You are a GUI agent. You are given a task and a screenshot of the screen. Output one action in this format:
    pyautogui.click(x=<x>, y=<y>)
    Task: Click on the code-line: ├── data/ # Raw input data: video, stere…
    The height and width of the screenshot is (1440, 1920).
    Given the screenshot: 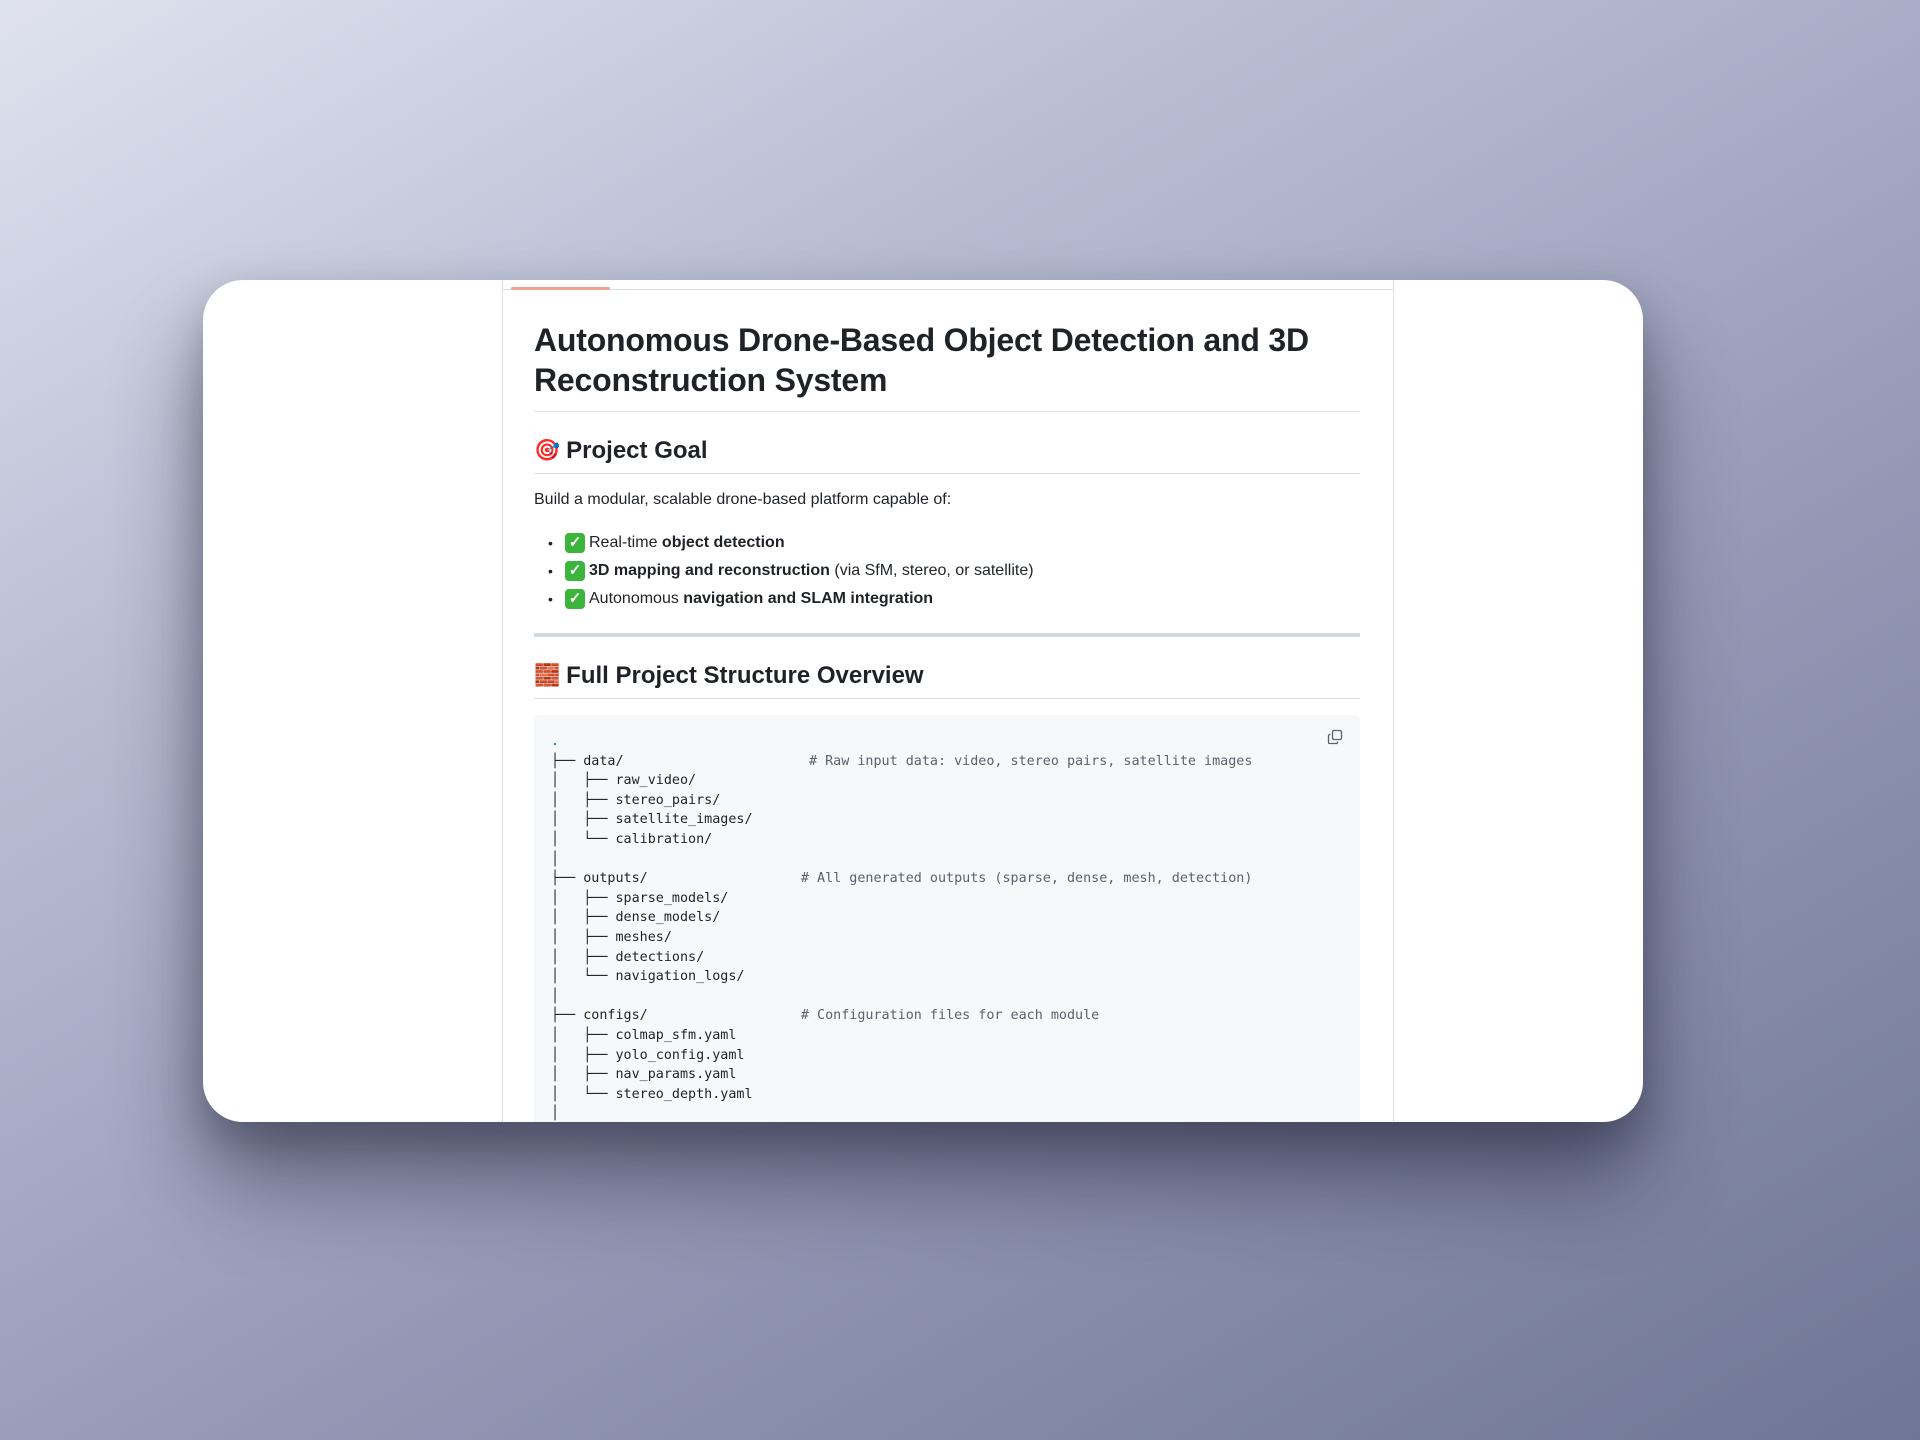 What is the action you would take?
    pyautogui.click(x=902, y=761)
    